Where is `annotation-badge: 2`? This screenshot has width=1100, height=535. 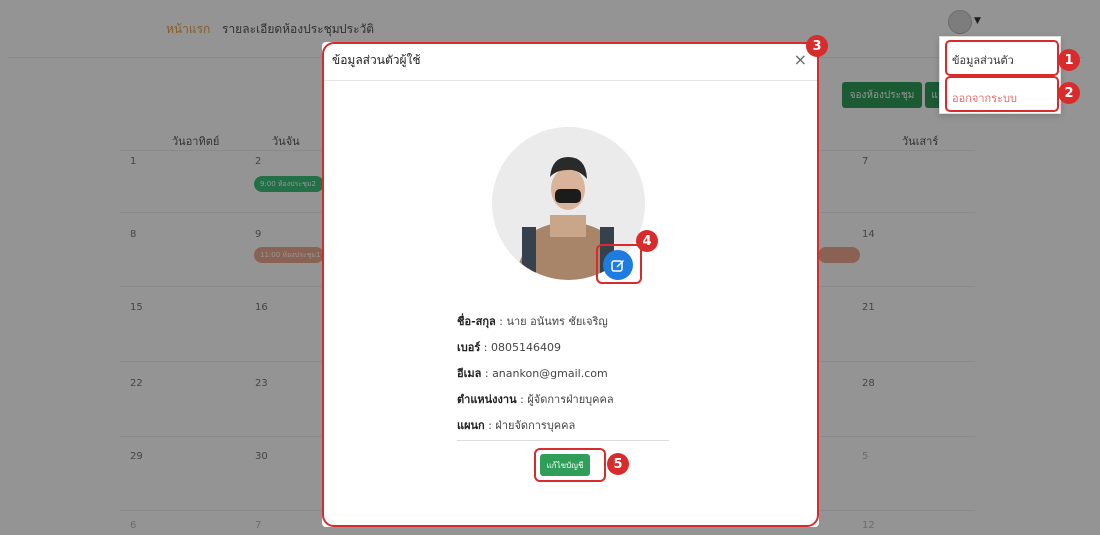 annotation-badge: 2 is located at coordinates (1069, 93).